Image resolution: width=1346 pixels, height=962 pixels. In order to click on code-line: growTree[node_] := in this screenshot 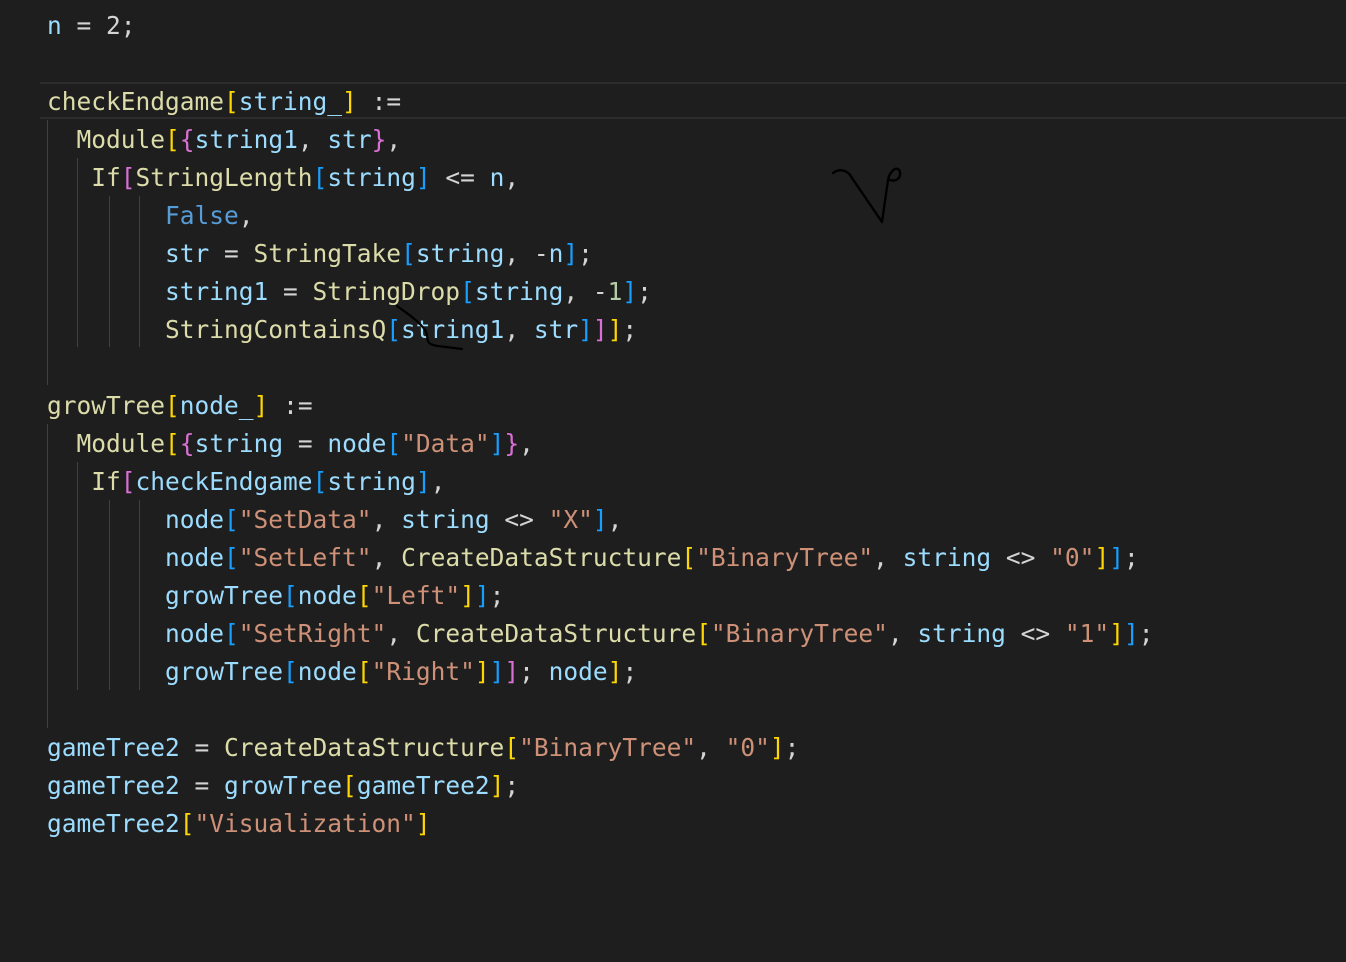, I will do `click(180, 406)`.